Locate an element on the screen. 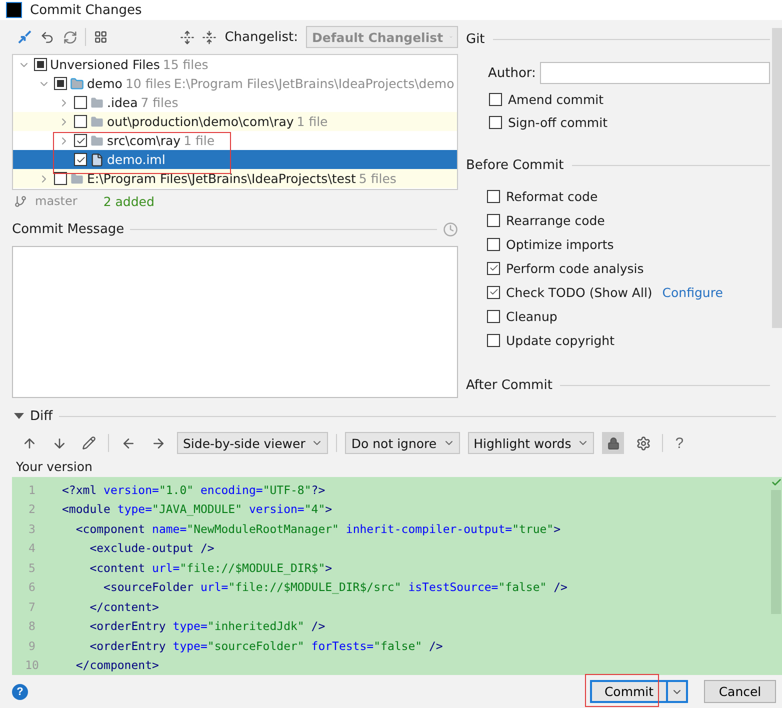 Image resolution: width=782 pixels, height=708 pixels. commit-message-field is located at coordinates (235, 322).